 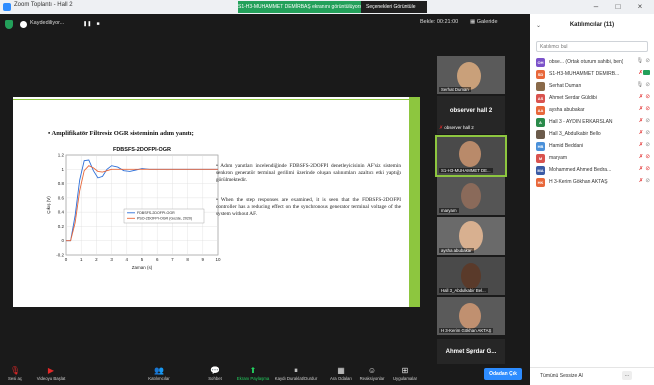 I want to click on participant-row: A Hall 3 - AYDIN ERKARSLAN ✗ ⊘, so click(x=592, y=122).